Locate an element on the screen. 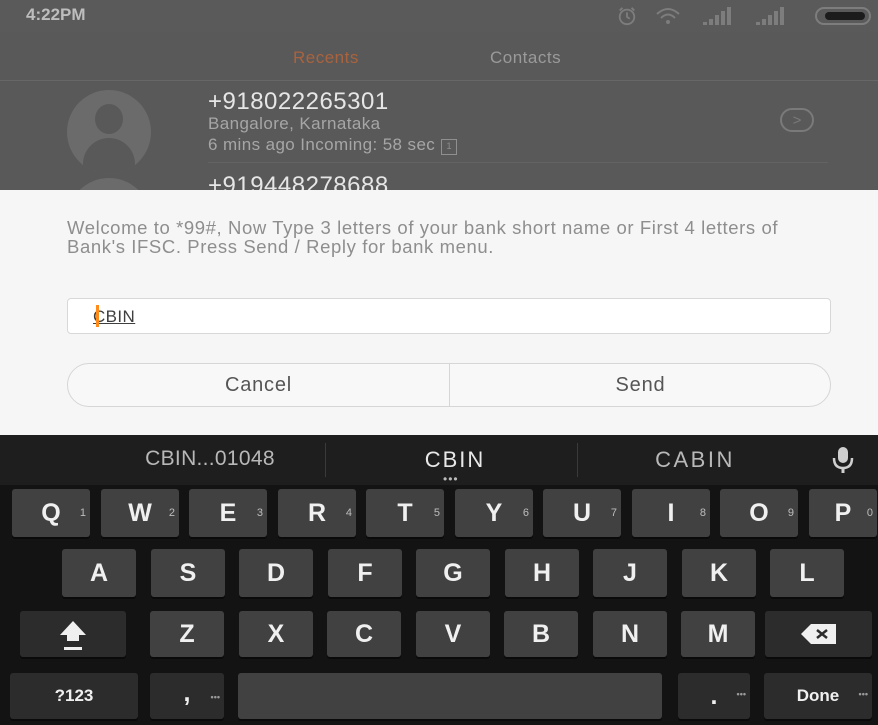 Image resolution: width=878 pixels, height=725 pixels. key-label: K is located at coordinates (719, 573).